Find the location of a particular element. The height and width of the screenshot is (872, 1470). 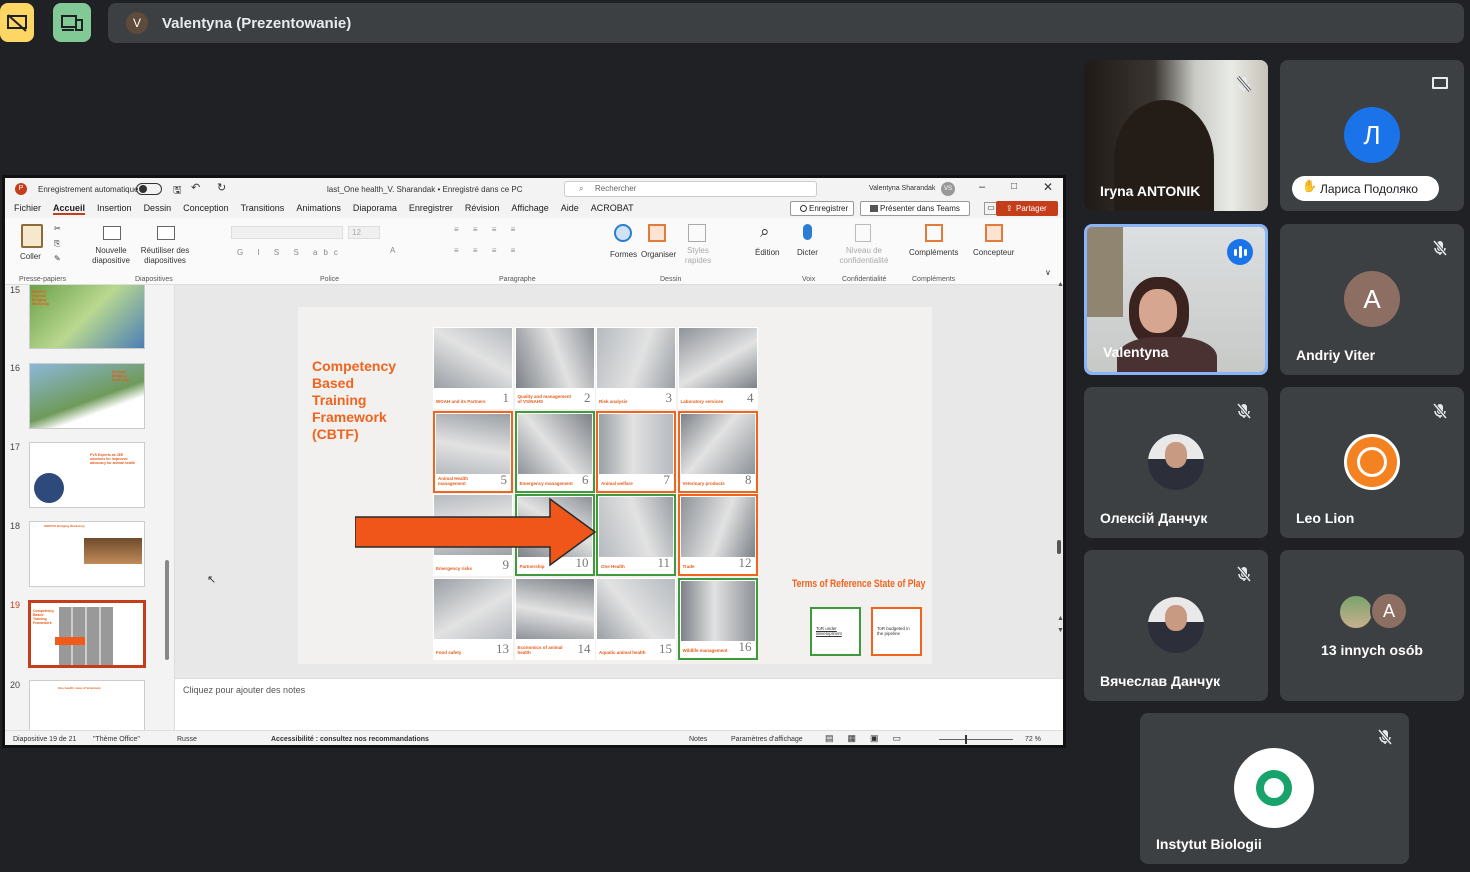

shapes-icon is located at coordinates (623, 233).